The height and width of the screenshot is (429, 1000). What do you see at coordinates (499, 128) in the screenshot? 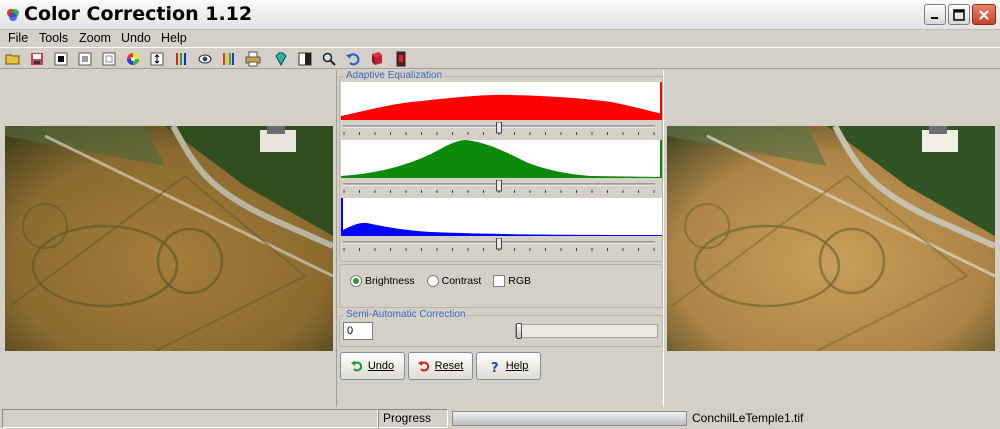
I see `red-slider` at bounding box center [499, 128].